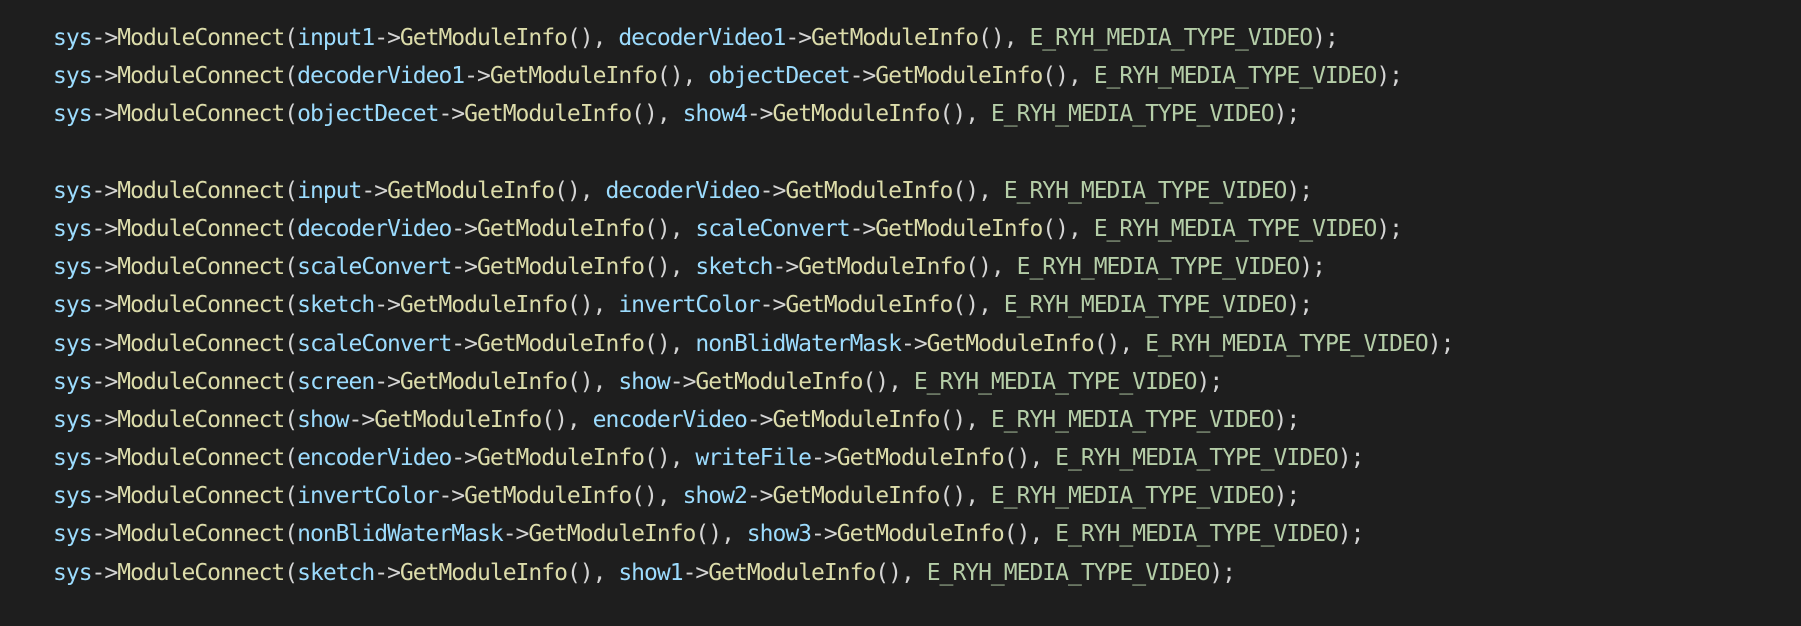 Image resolution: width=1801 pixels, height=626 pixels. Describe the element at coordinates (798, 343) in the screenshot. I see `token-identifier: nonBlidWaterMask` at that location.